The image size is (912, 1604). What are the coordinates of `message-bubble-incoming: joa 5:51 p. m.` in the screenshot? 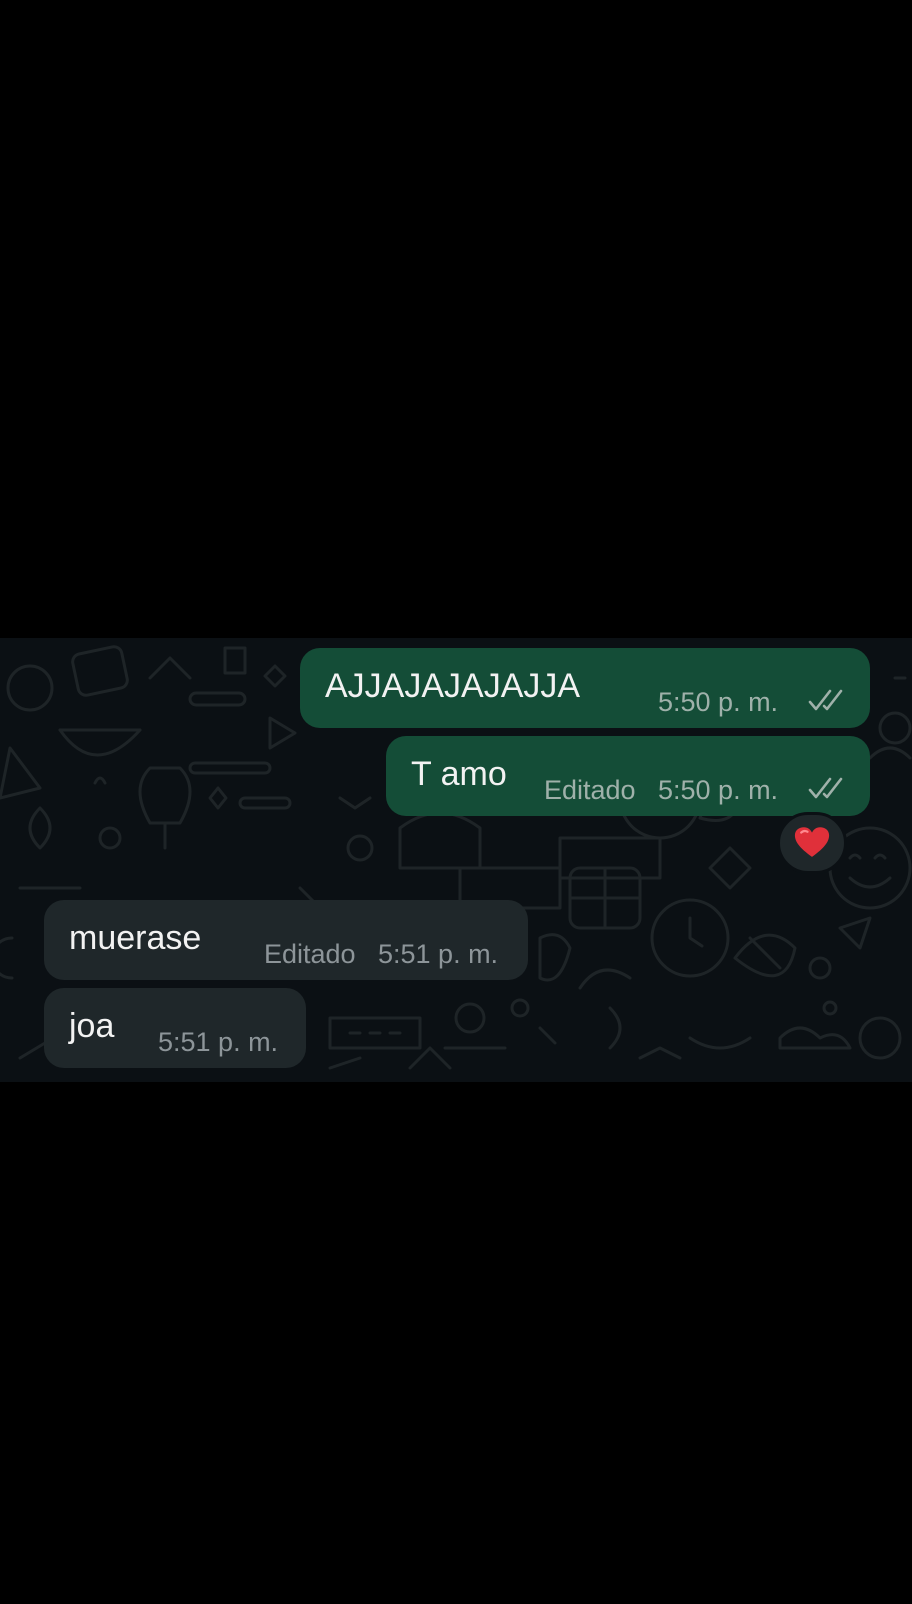 It's located at (175, 1028).